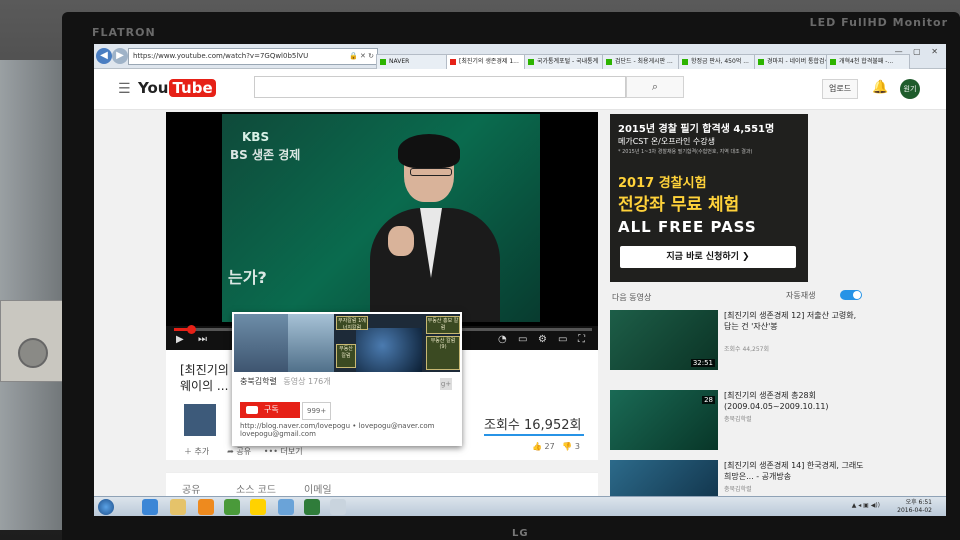 Image resolution: width=960 pixels, height=540 pixels. I want to click on captions-icon: ▭, so click(522, 339).